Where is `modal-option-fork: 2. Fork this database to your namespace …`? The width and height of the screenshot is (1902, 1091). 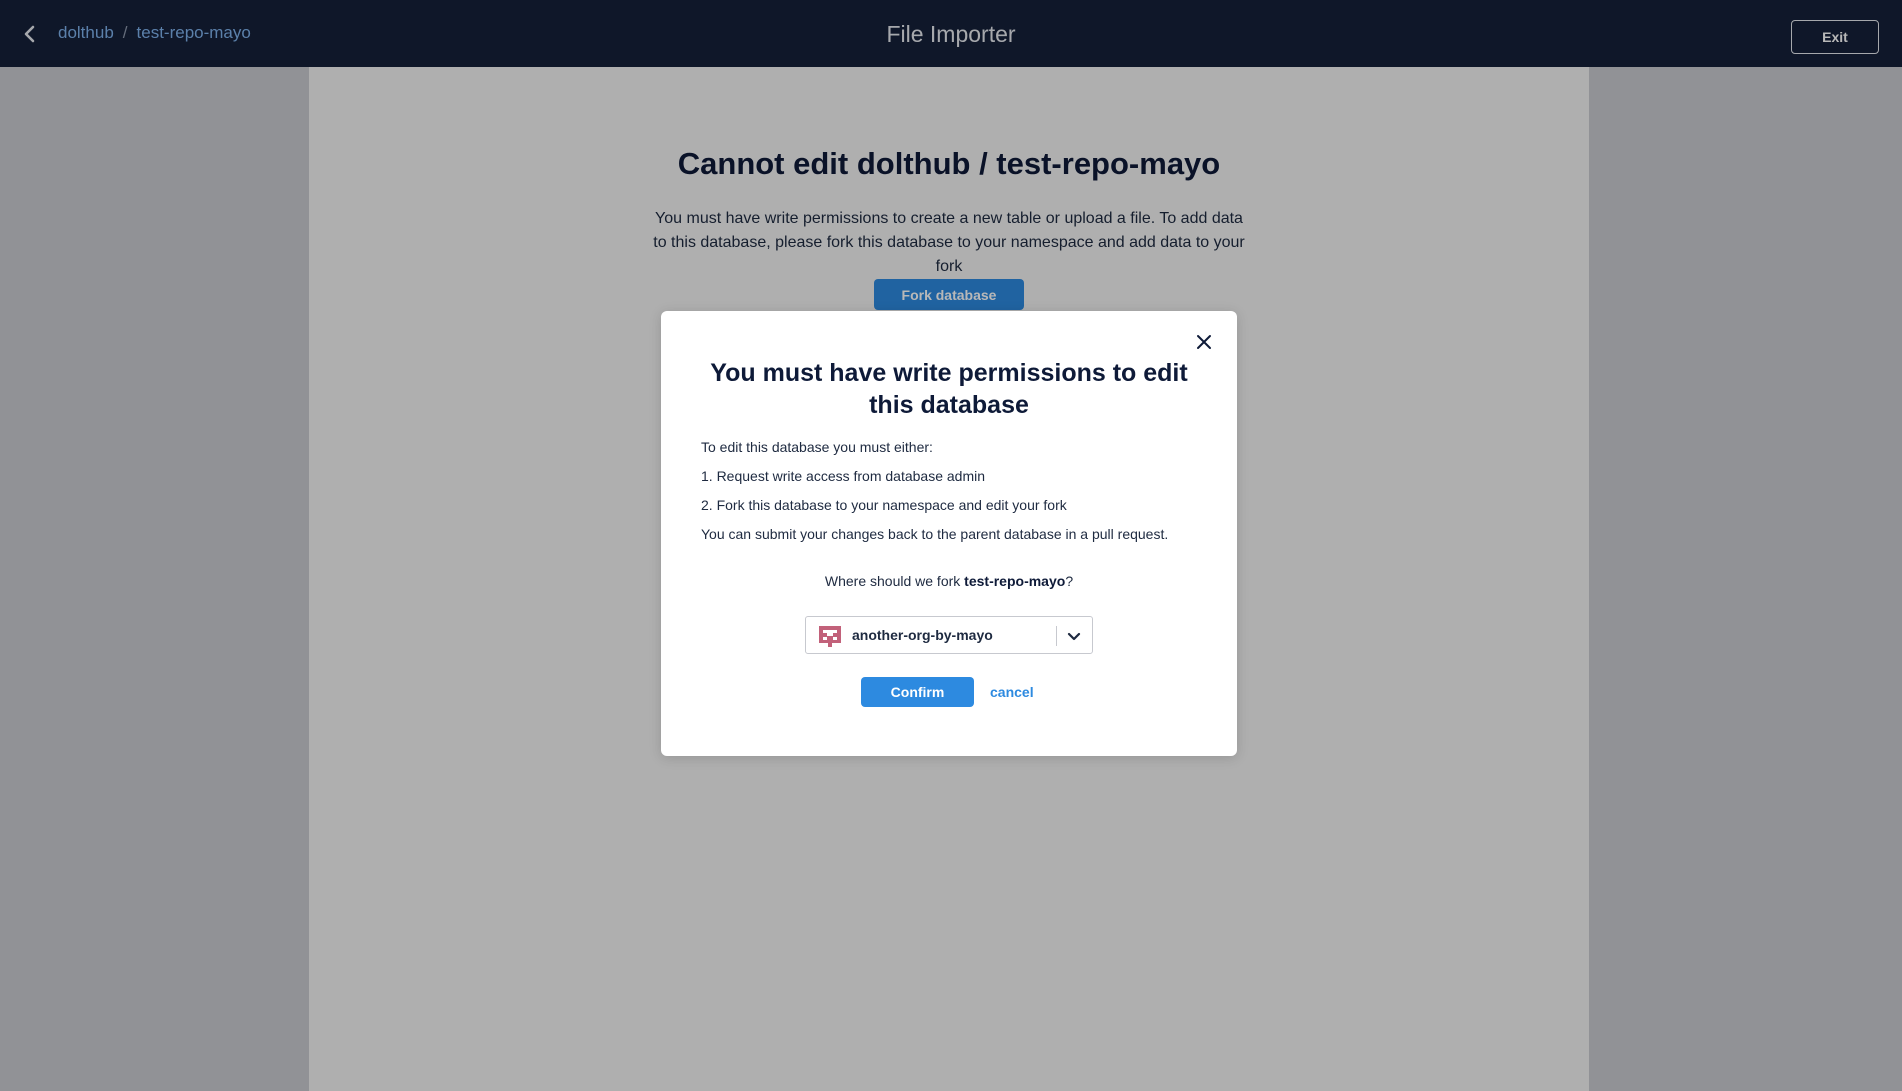 modal-option-fork: 2. Fork this database to your namespace … is located at coordinates (884, 505).